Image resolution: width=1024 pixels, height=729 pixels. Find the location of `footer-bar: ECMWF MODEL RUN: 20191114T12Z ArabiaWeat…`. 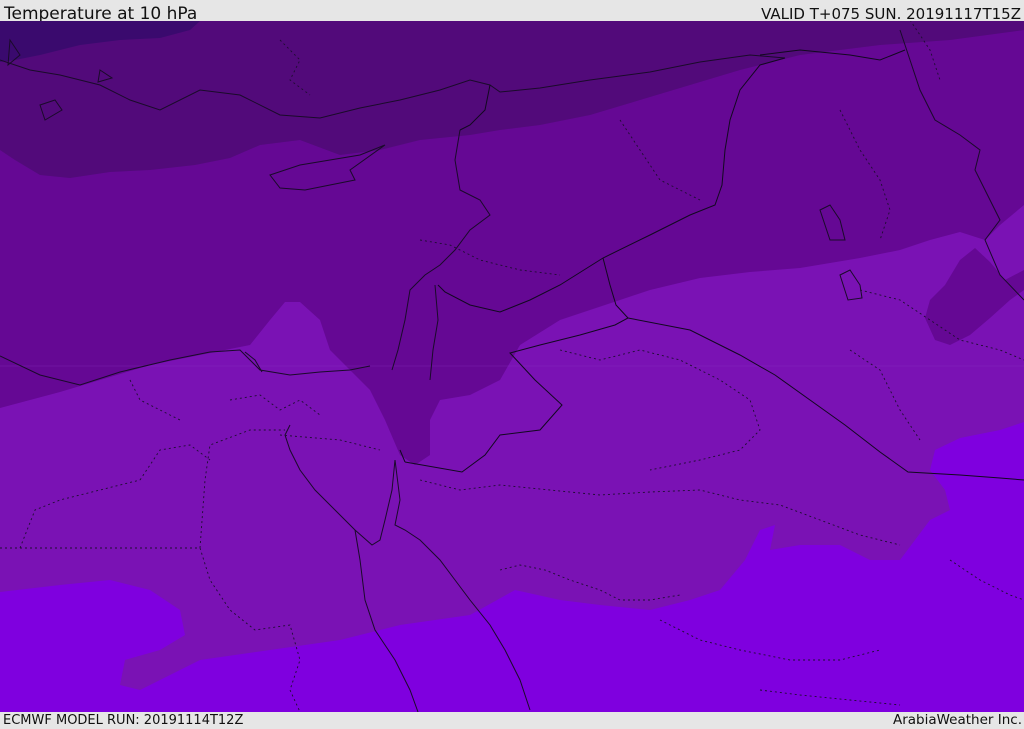

footer-bar: ECMWF MODEL RUN: 20191114T12Z ArabiaWeat… is located at coordinates (512, 720).